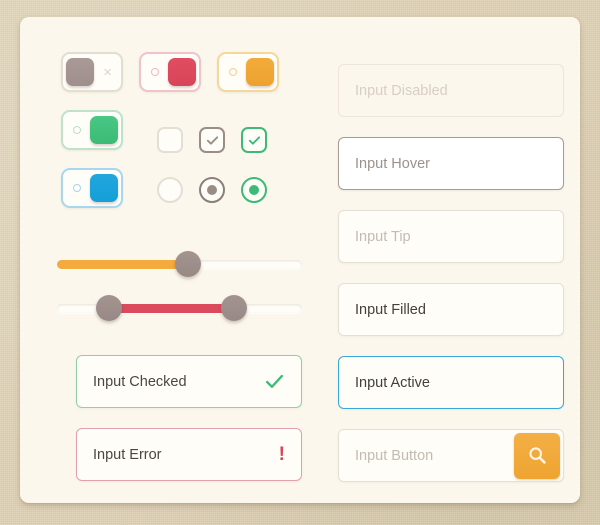 The height and width of the screenshot is (525, 600). What do you see at coordinates (170, 190) in the screenshot?
I see `radio-unselected` at bounding box center [170, 190].